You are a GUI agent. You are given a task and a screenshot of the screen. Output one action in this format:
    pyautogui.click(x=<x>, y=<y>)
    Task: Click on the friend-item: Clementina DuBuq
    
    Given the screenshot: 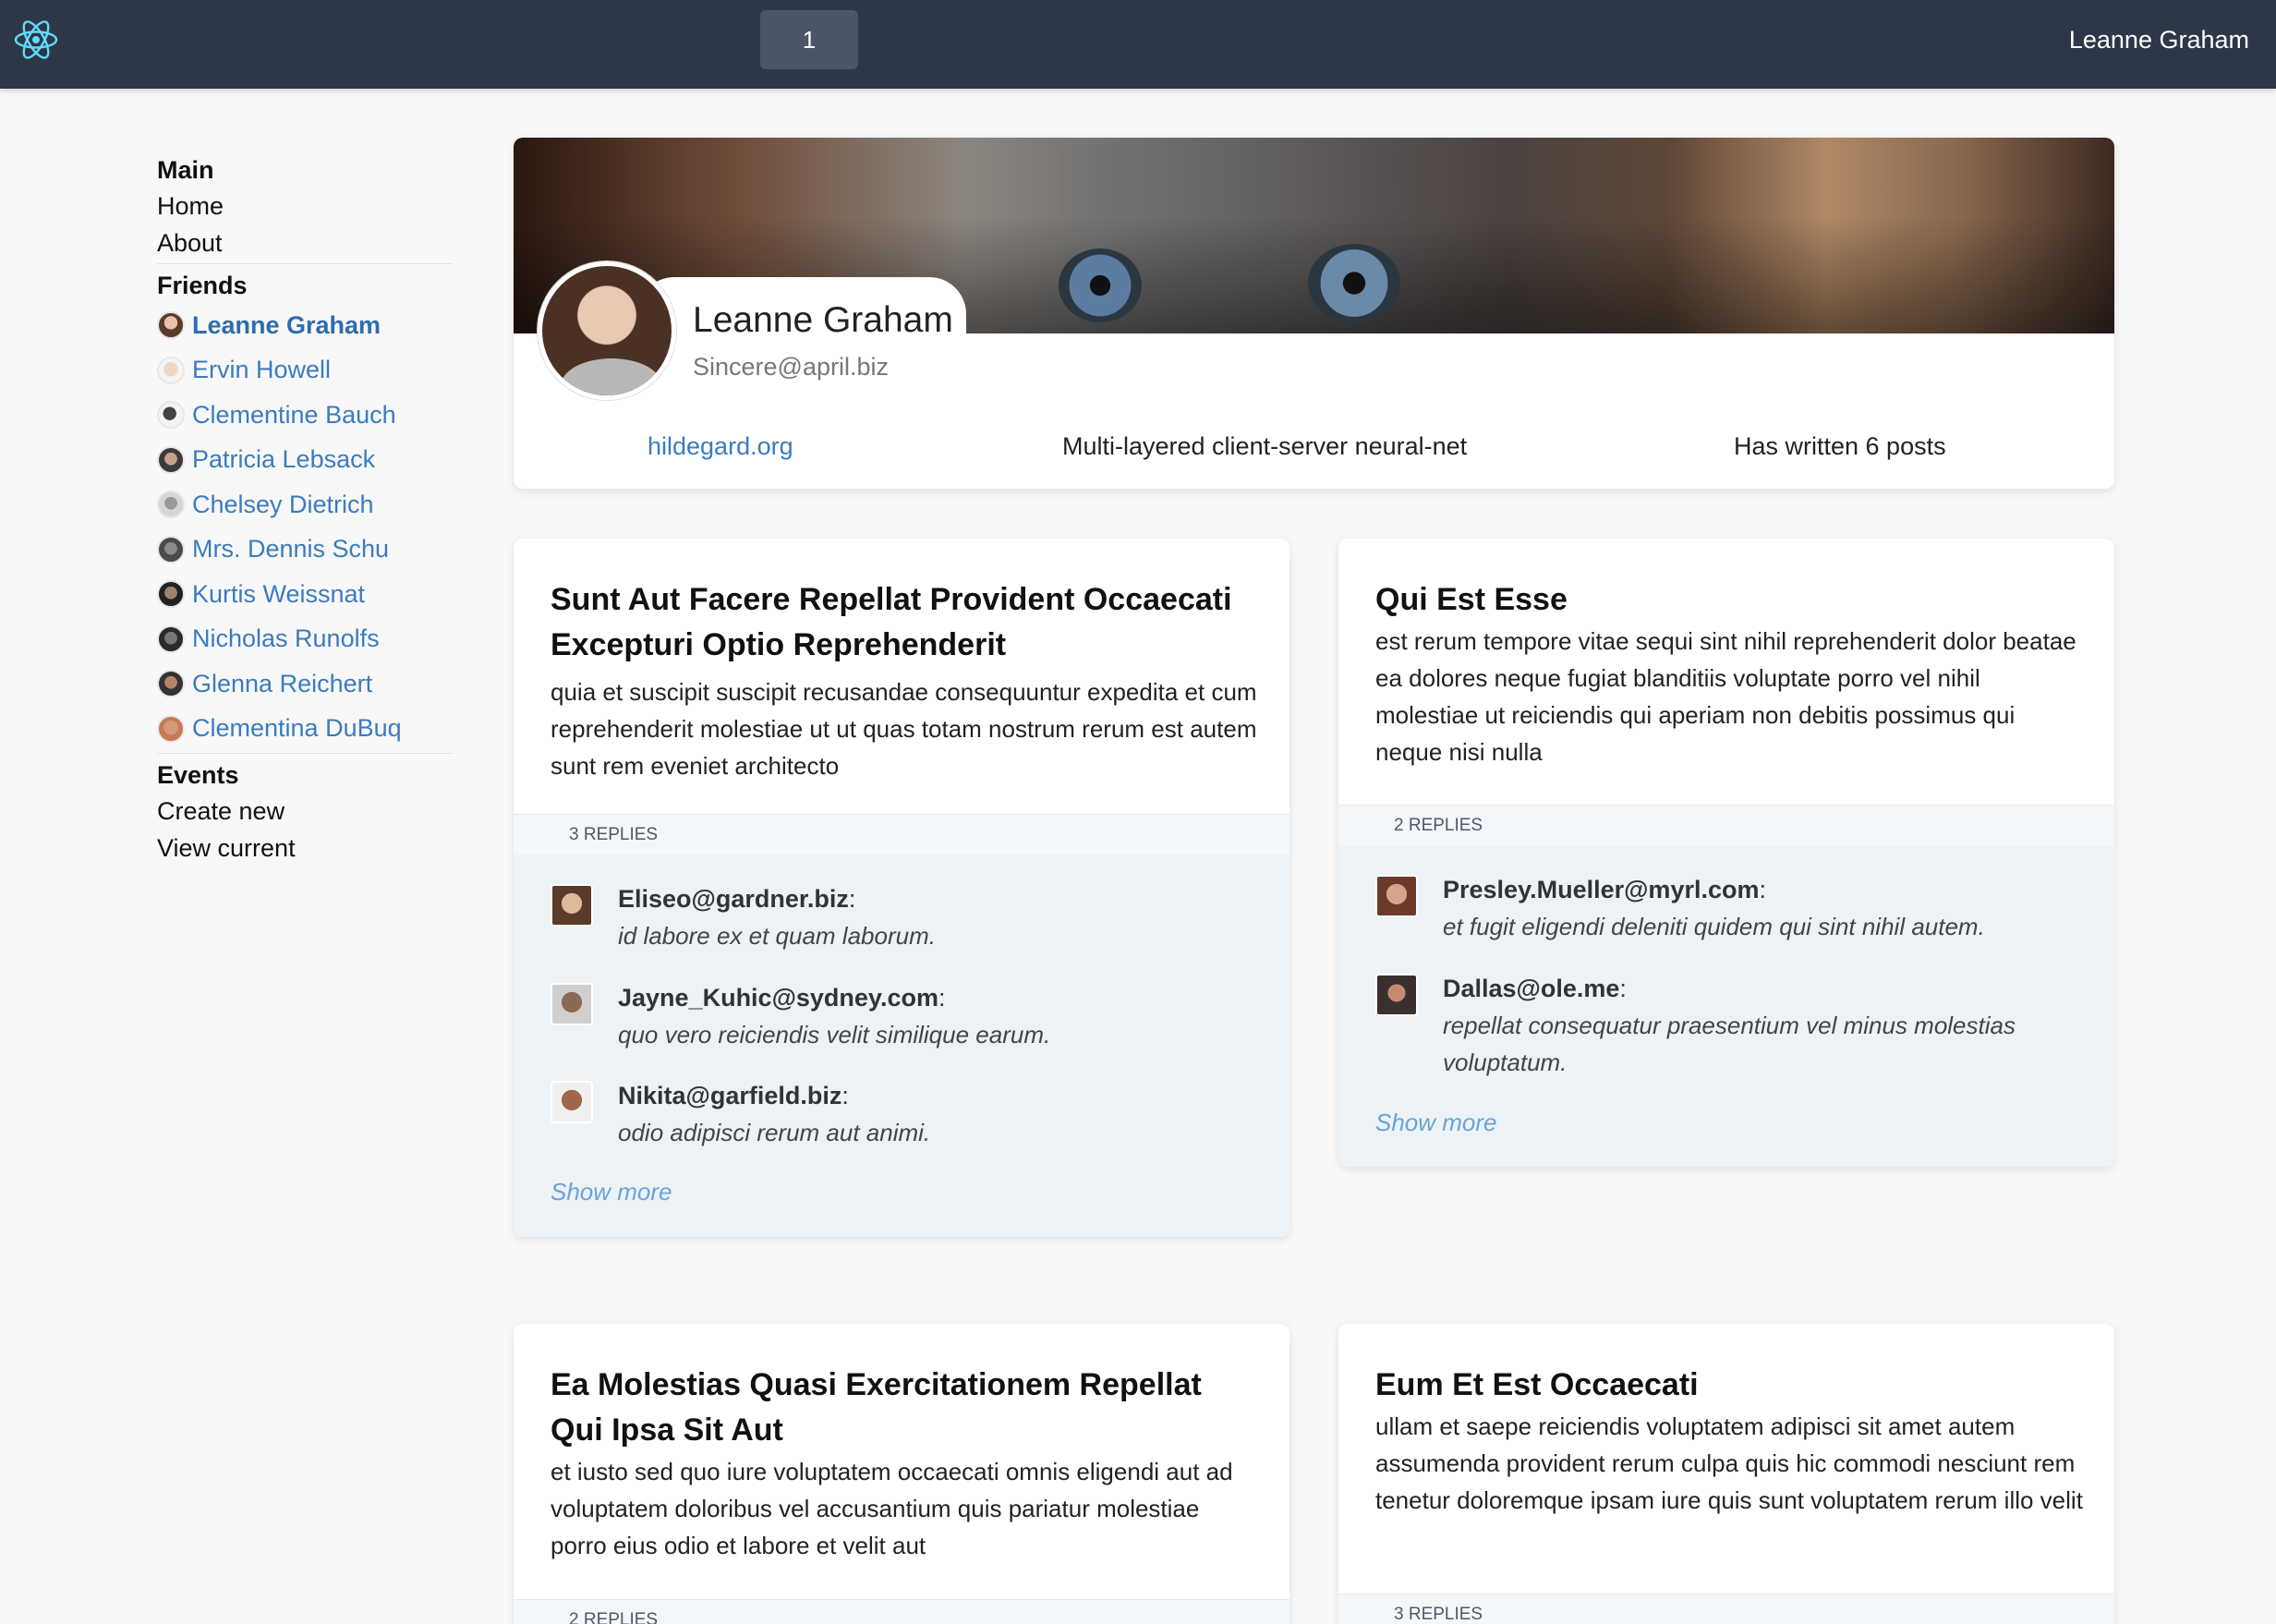 What is the action you would take?
    pyautogui.click(x=305, y=729)
    